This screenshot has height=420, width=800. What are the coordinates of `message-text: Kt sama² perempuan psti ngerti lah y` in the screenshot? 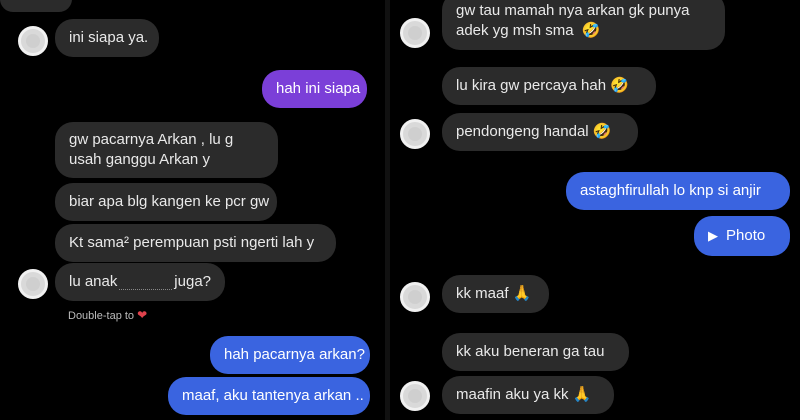 It's located at (192, 242).